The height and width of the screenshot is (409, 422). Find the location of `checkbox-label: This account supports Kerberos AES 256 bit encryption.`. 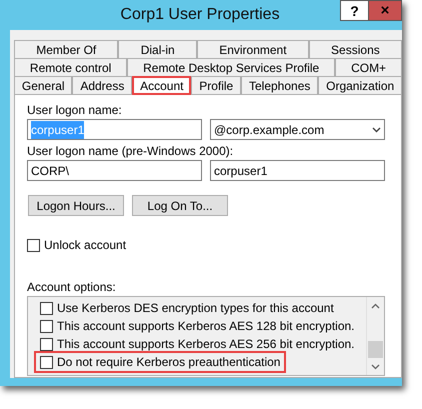

checkbox-label: This account supports Kerberos AES 256 bit encryption. is located at coordinates (205, 344).